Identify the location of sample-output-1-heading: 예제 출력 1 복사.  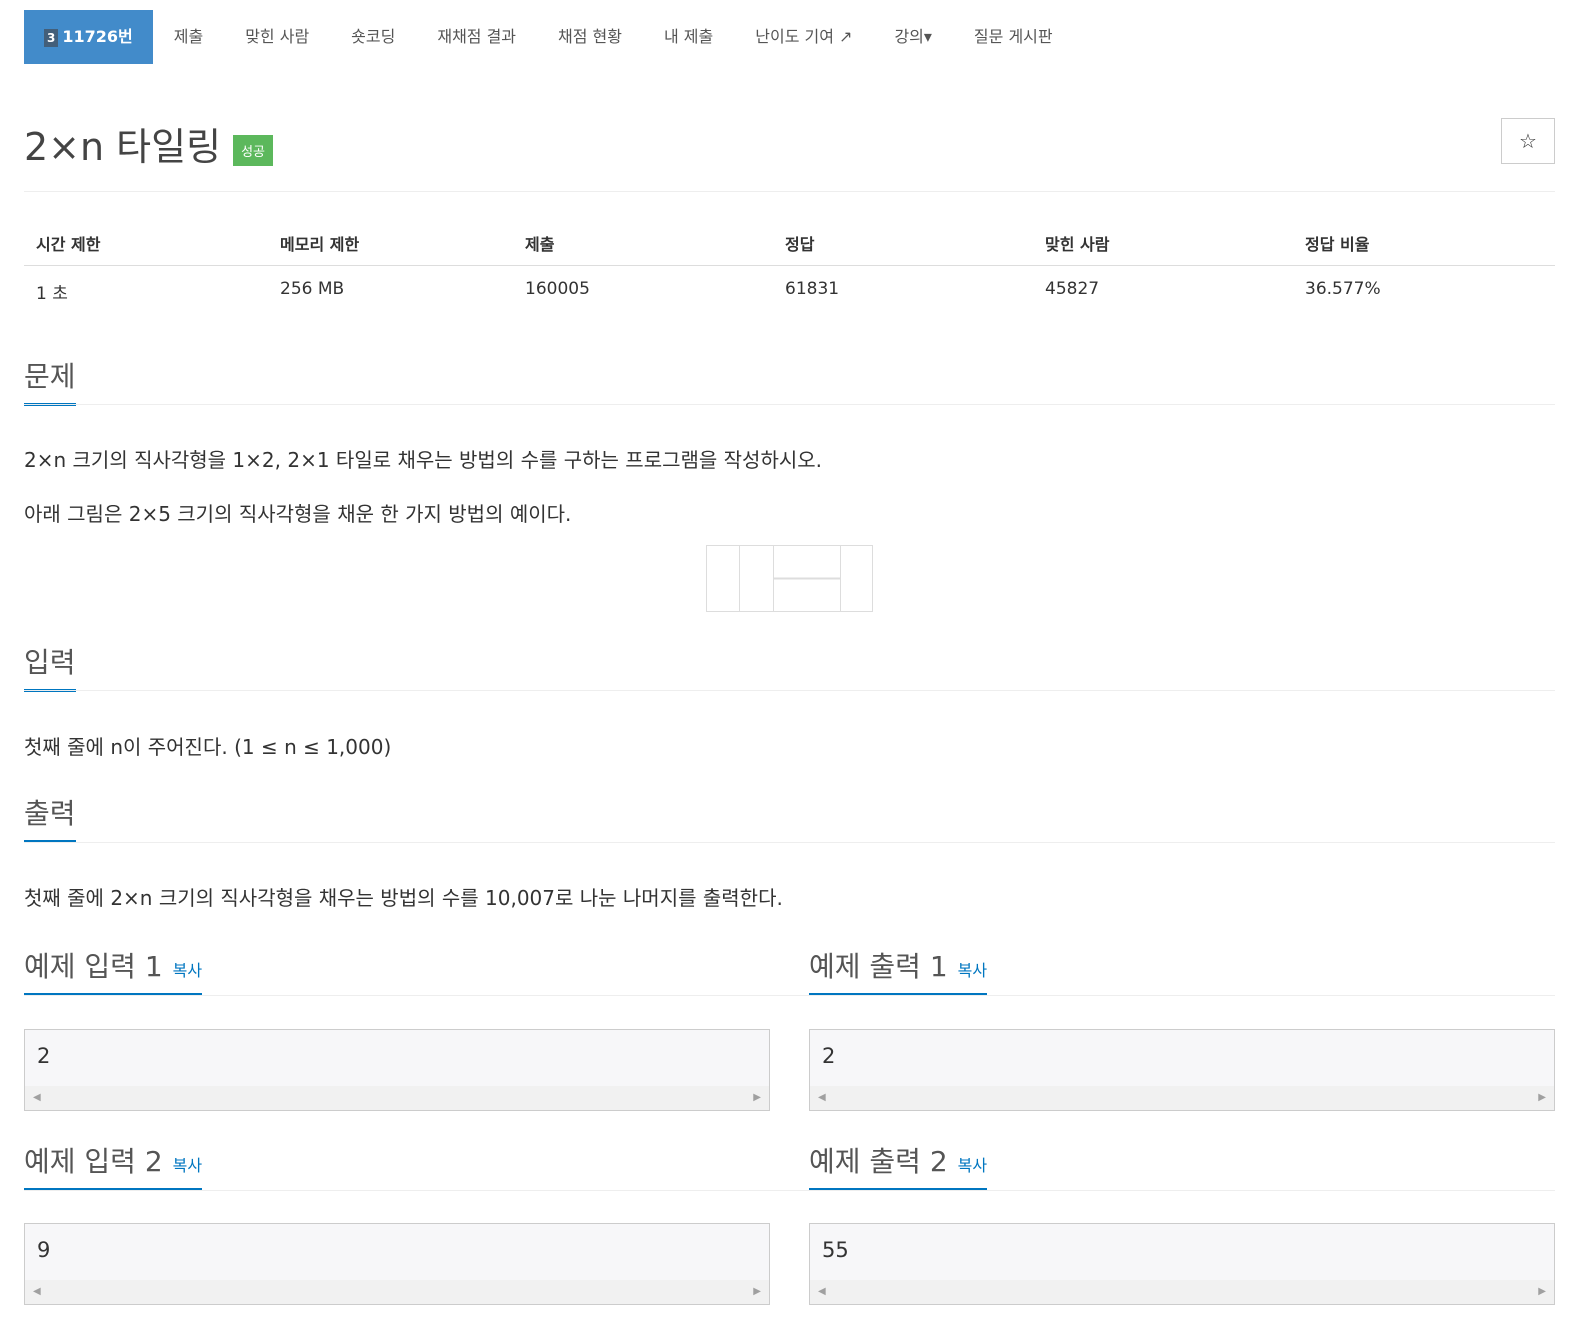
(898, 970).